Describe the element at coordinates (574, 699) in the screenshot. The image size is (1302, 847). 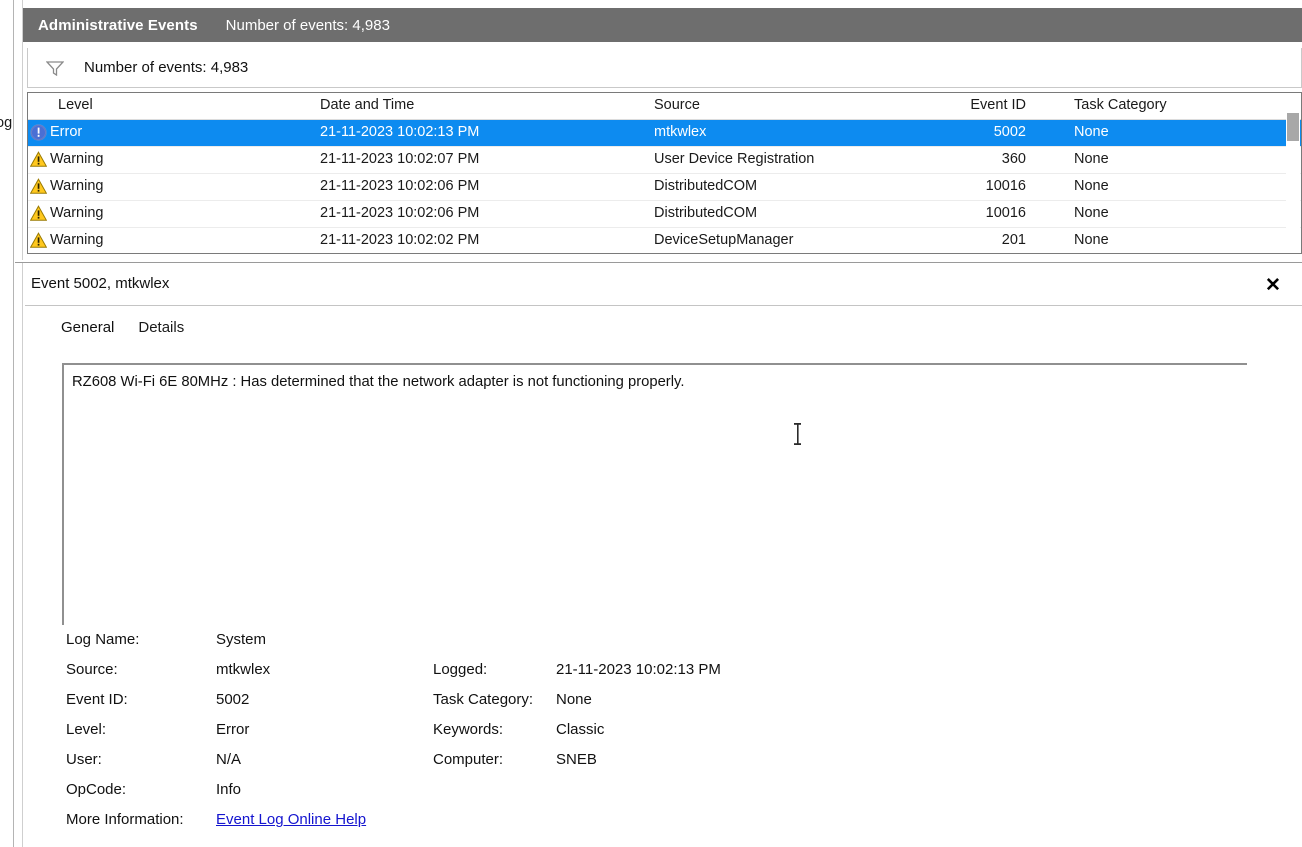
I see `info-value: None` at that location.